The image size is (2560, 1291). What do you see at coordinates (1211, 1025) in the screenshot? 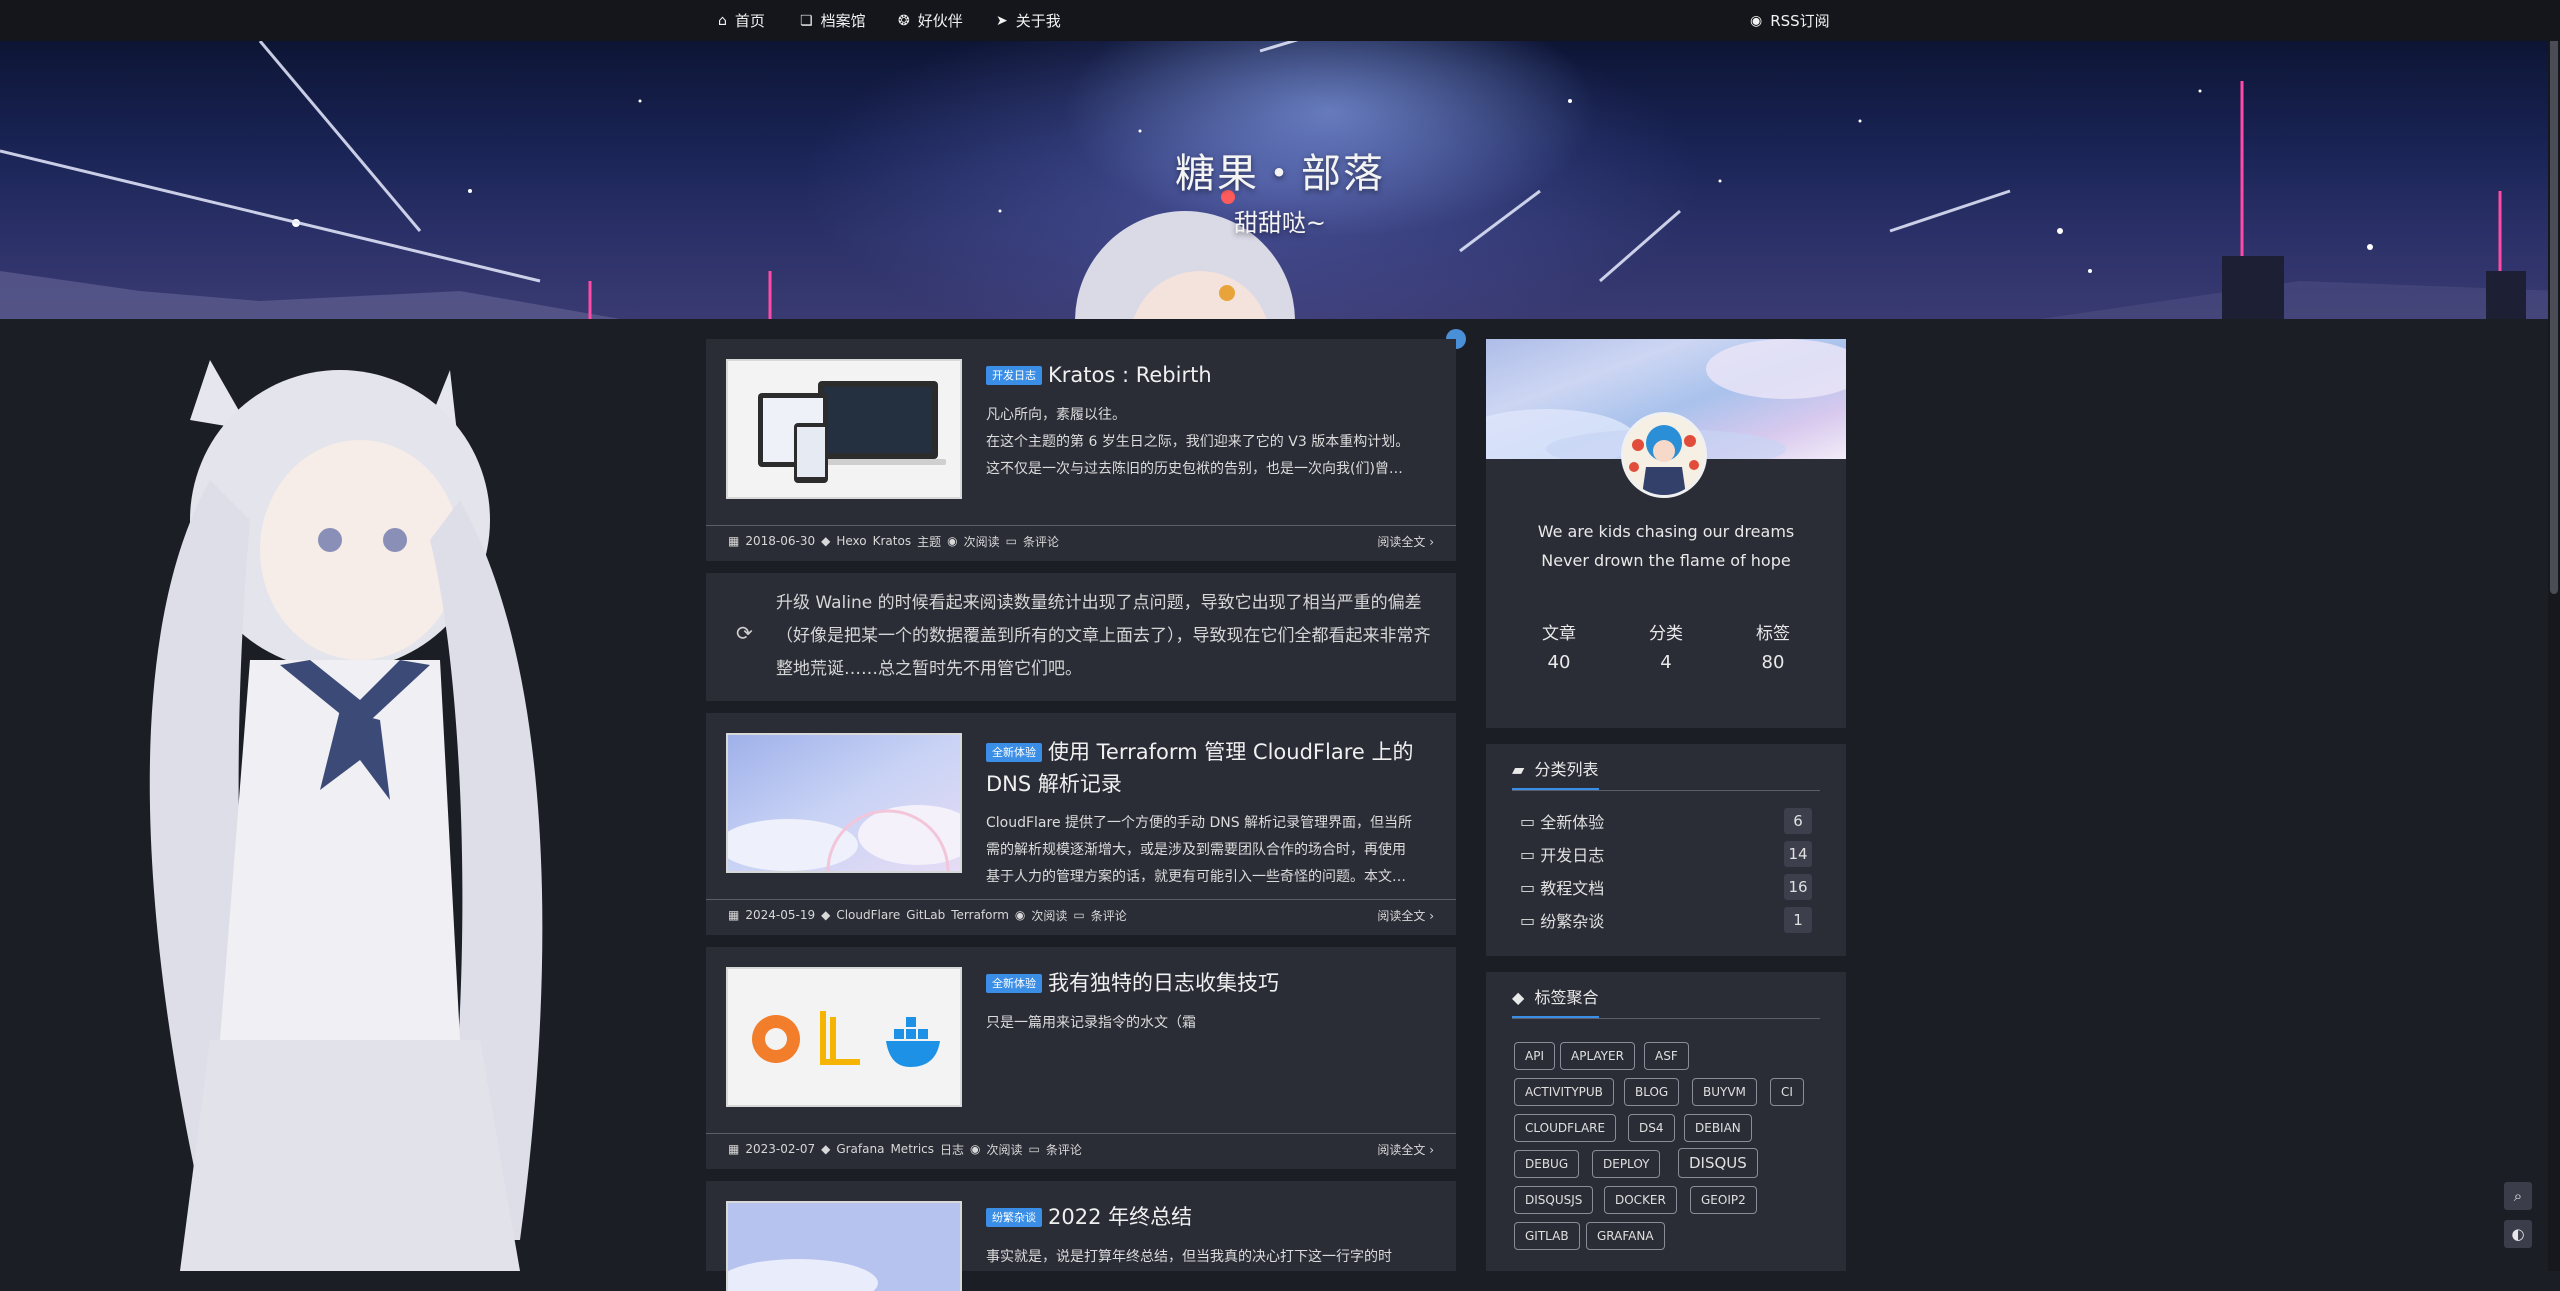
I see `post-excerpt: 只是一篇用来记录指令的水文（霜` at bounding box center [1211, 1025].